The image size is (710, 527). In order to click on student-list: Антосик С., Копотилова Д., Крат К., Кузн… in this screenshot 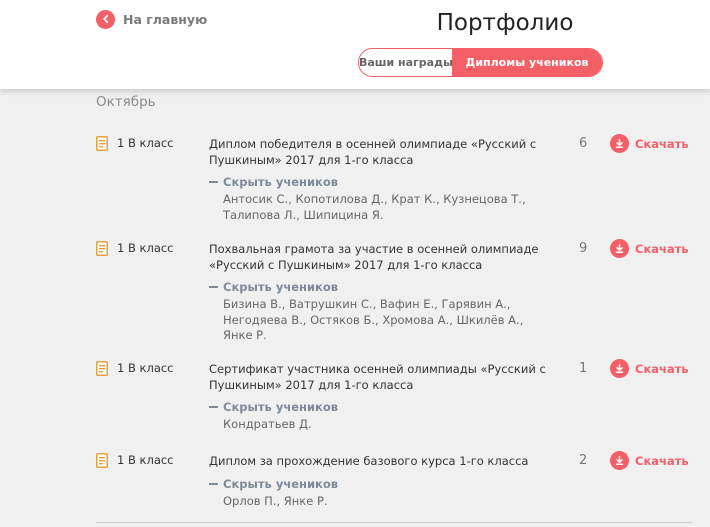, I will do `click(374, 207)`.